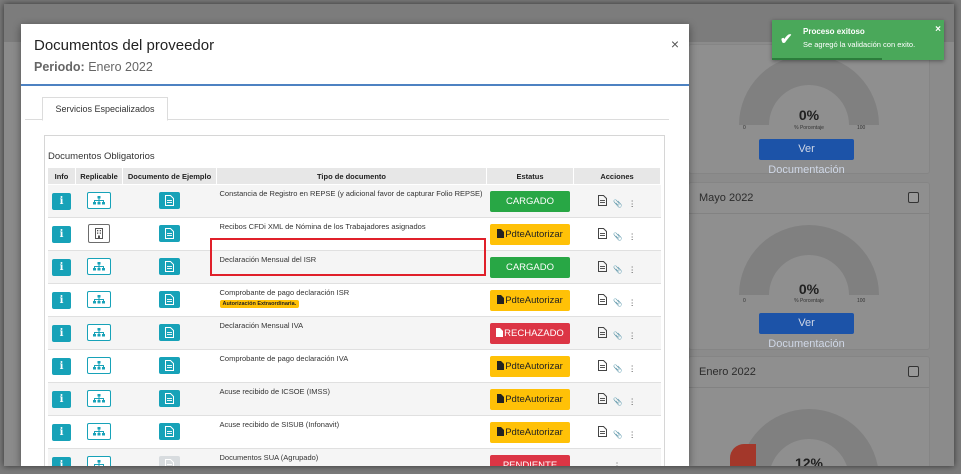  I want to click on column-header-replicable: Replicable, so click(99, 176).